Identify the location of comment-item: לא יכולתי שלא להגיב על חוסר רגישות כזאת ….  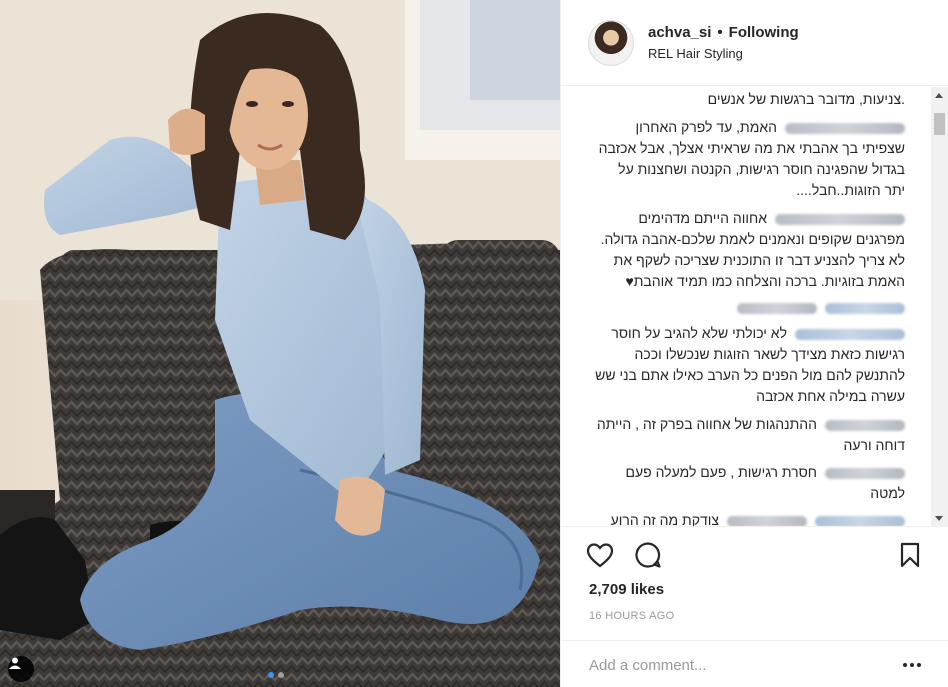
(750, 365).